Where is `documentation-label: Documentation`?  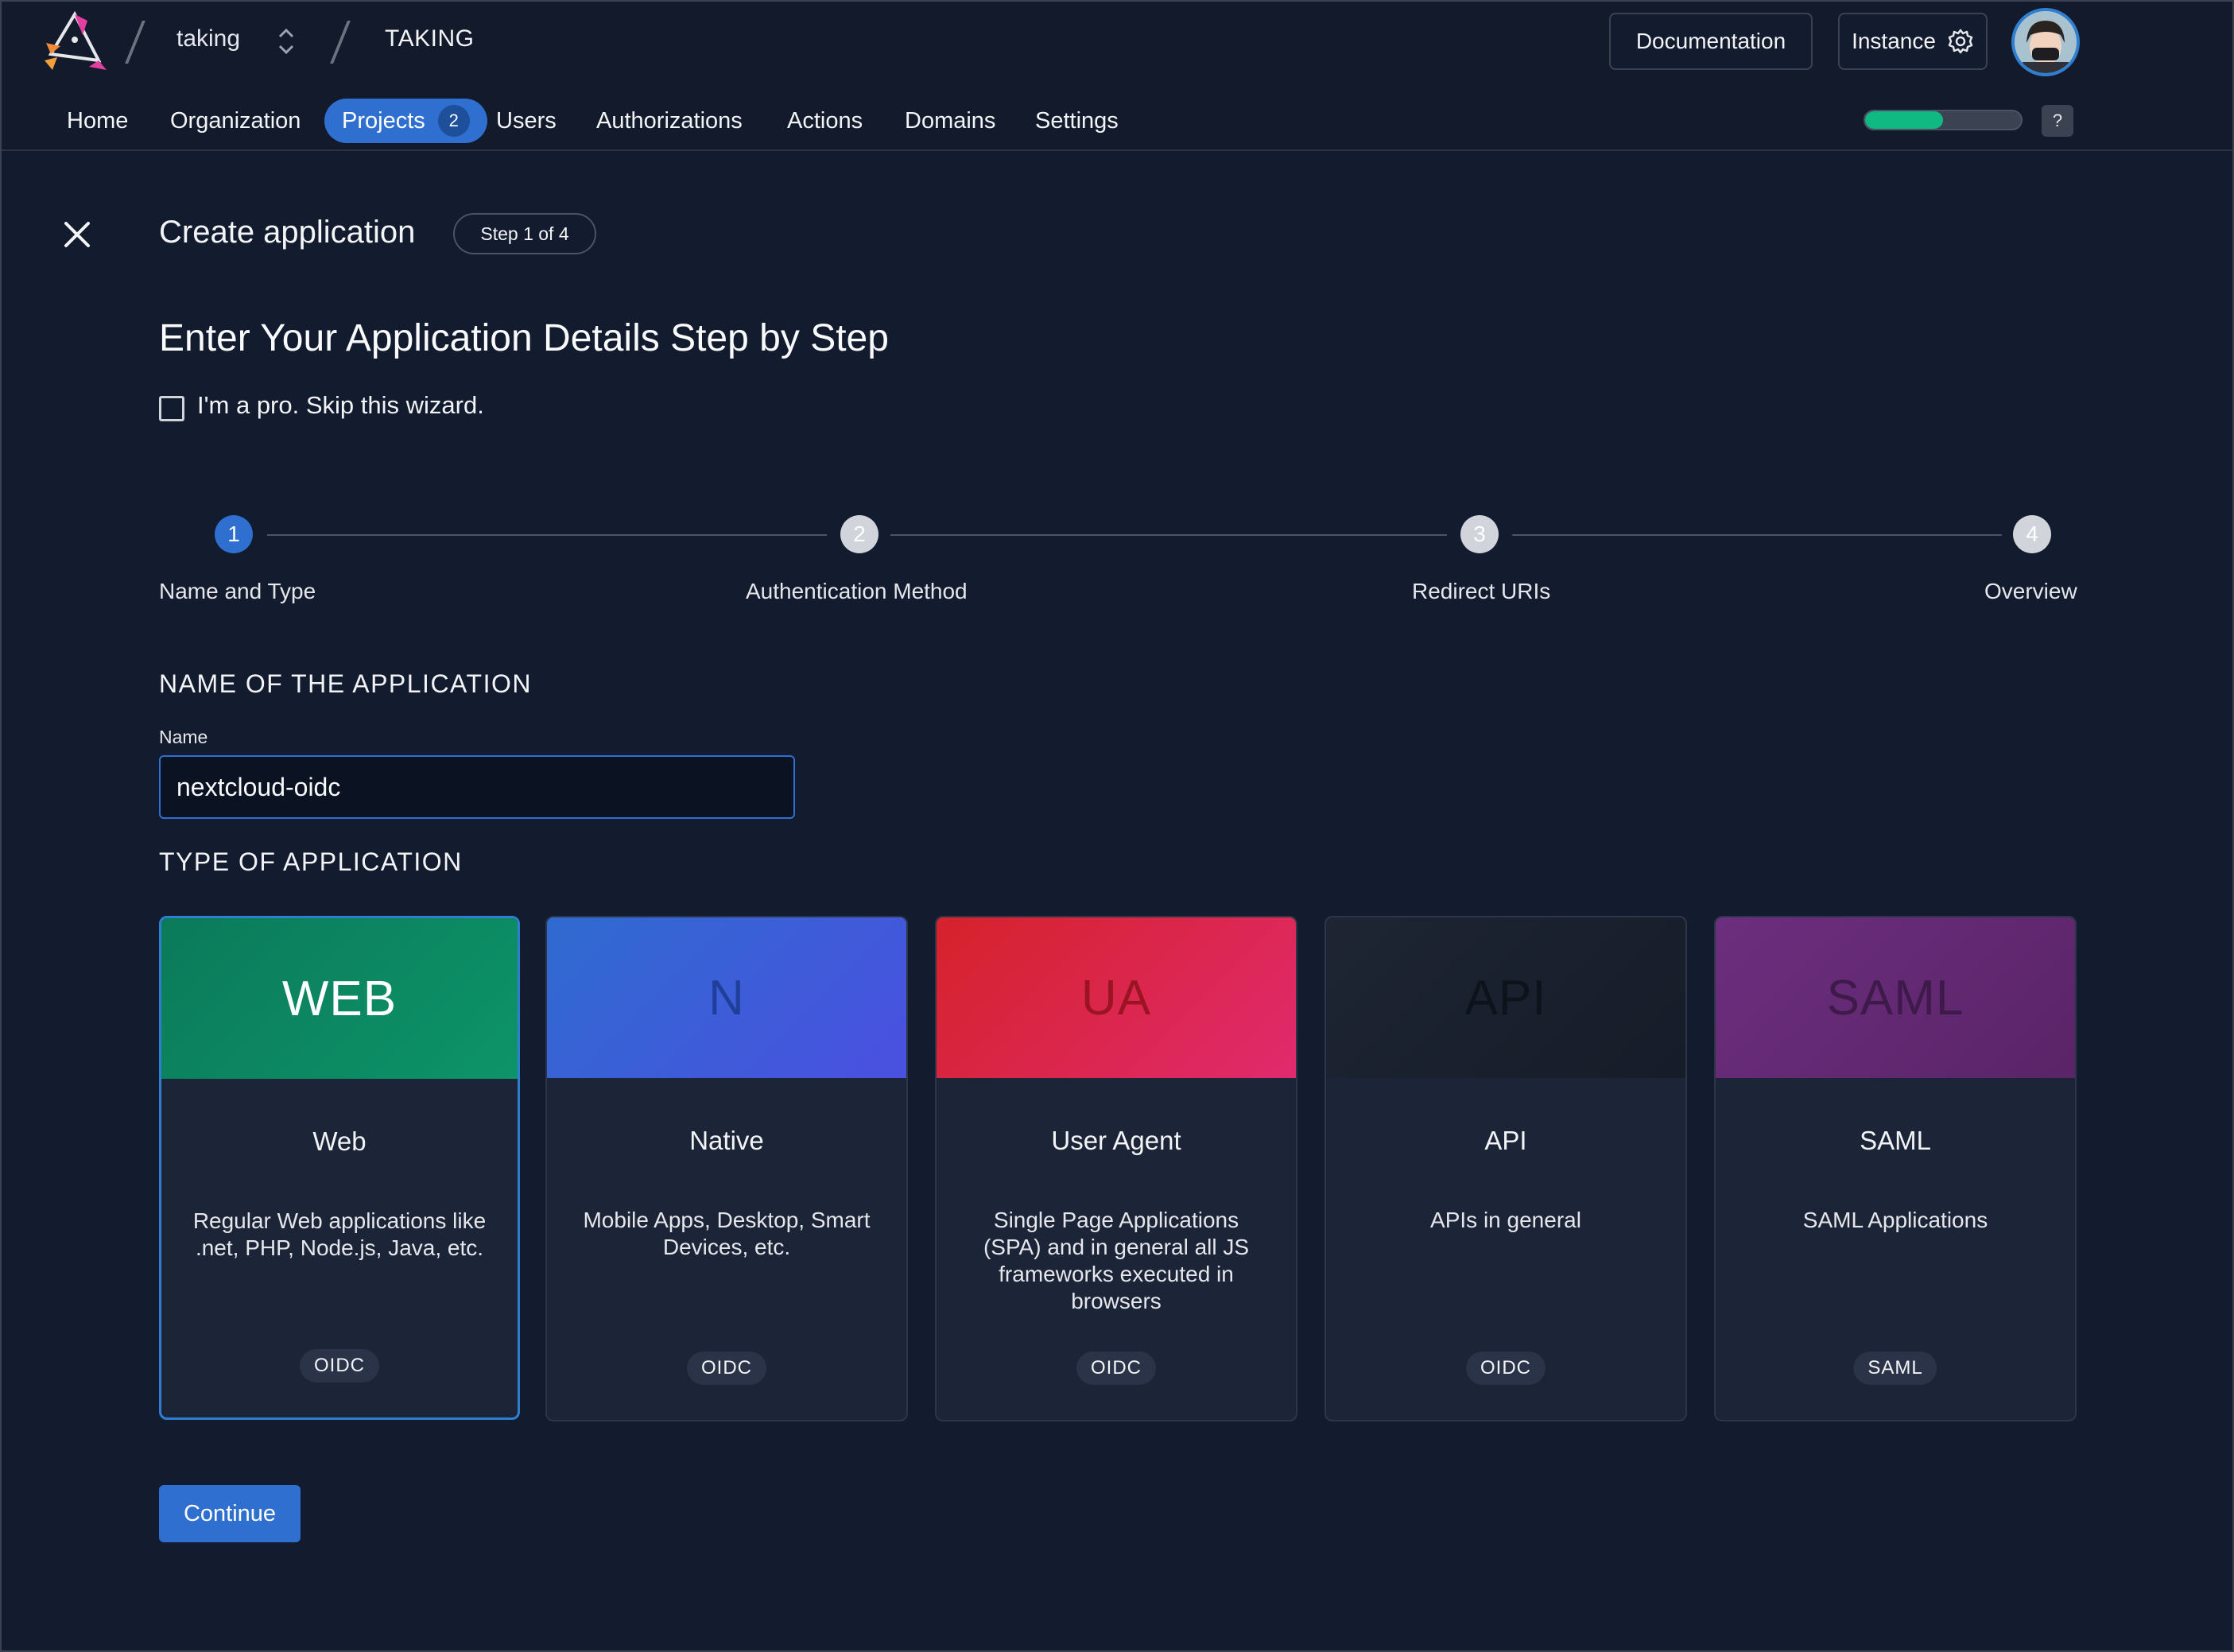 documentation-label: Documentation is located at coordinates (1710, 41).